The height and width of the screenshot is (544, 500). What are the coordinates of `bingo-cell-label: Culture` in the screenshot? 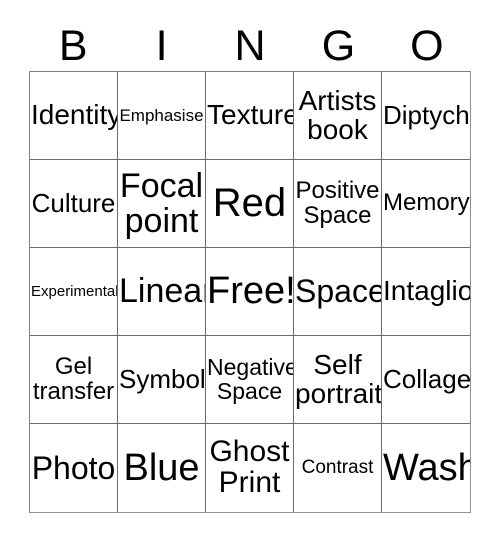 It's located at (73, 203).